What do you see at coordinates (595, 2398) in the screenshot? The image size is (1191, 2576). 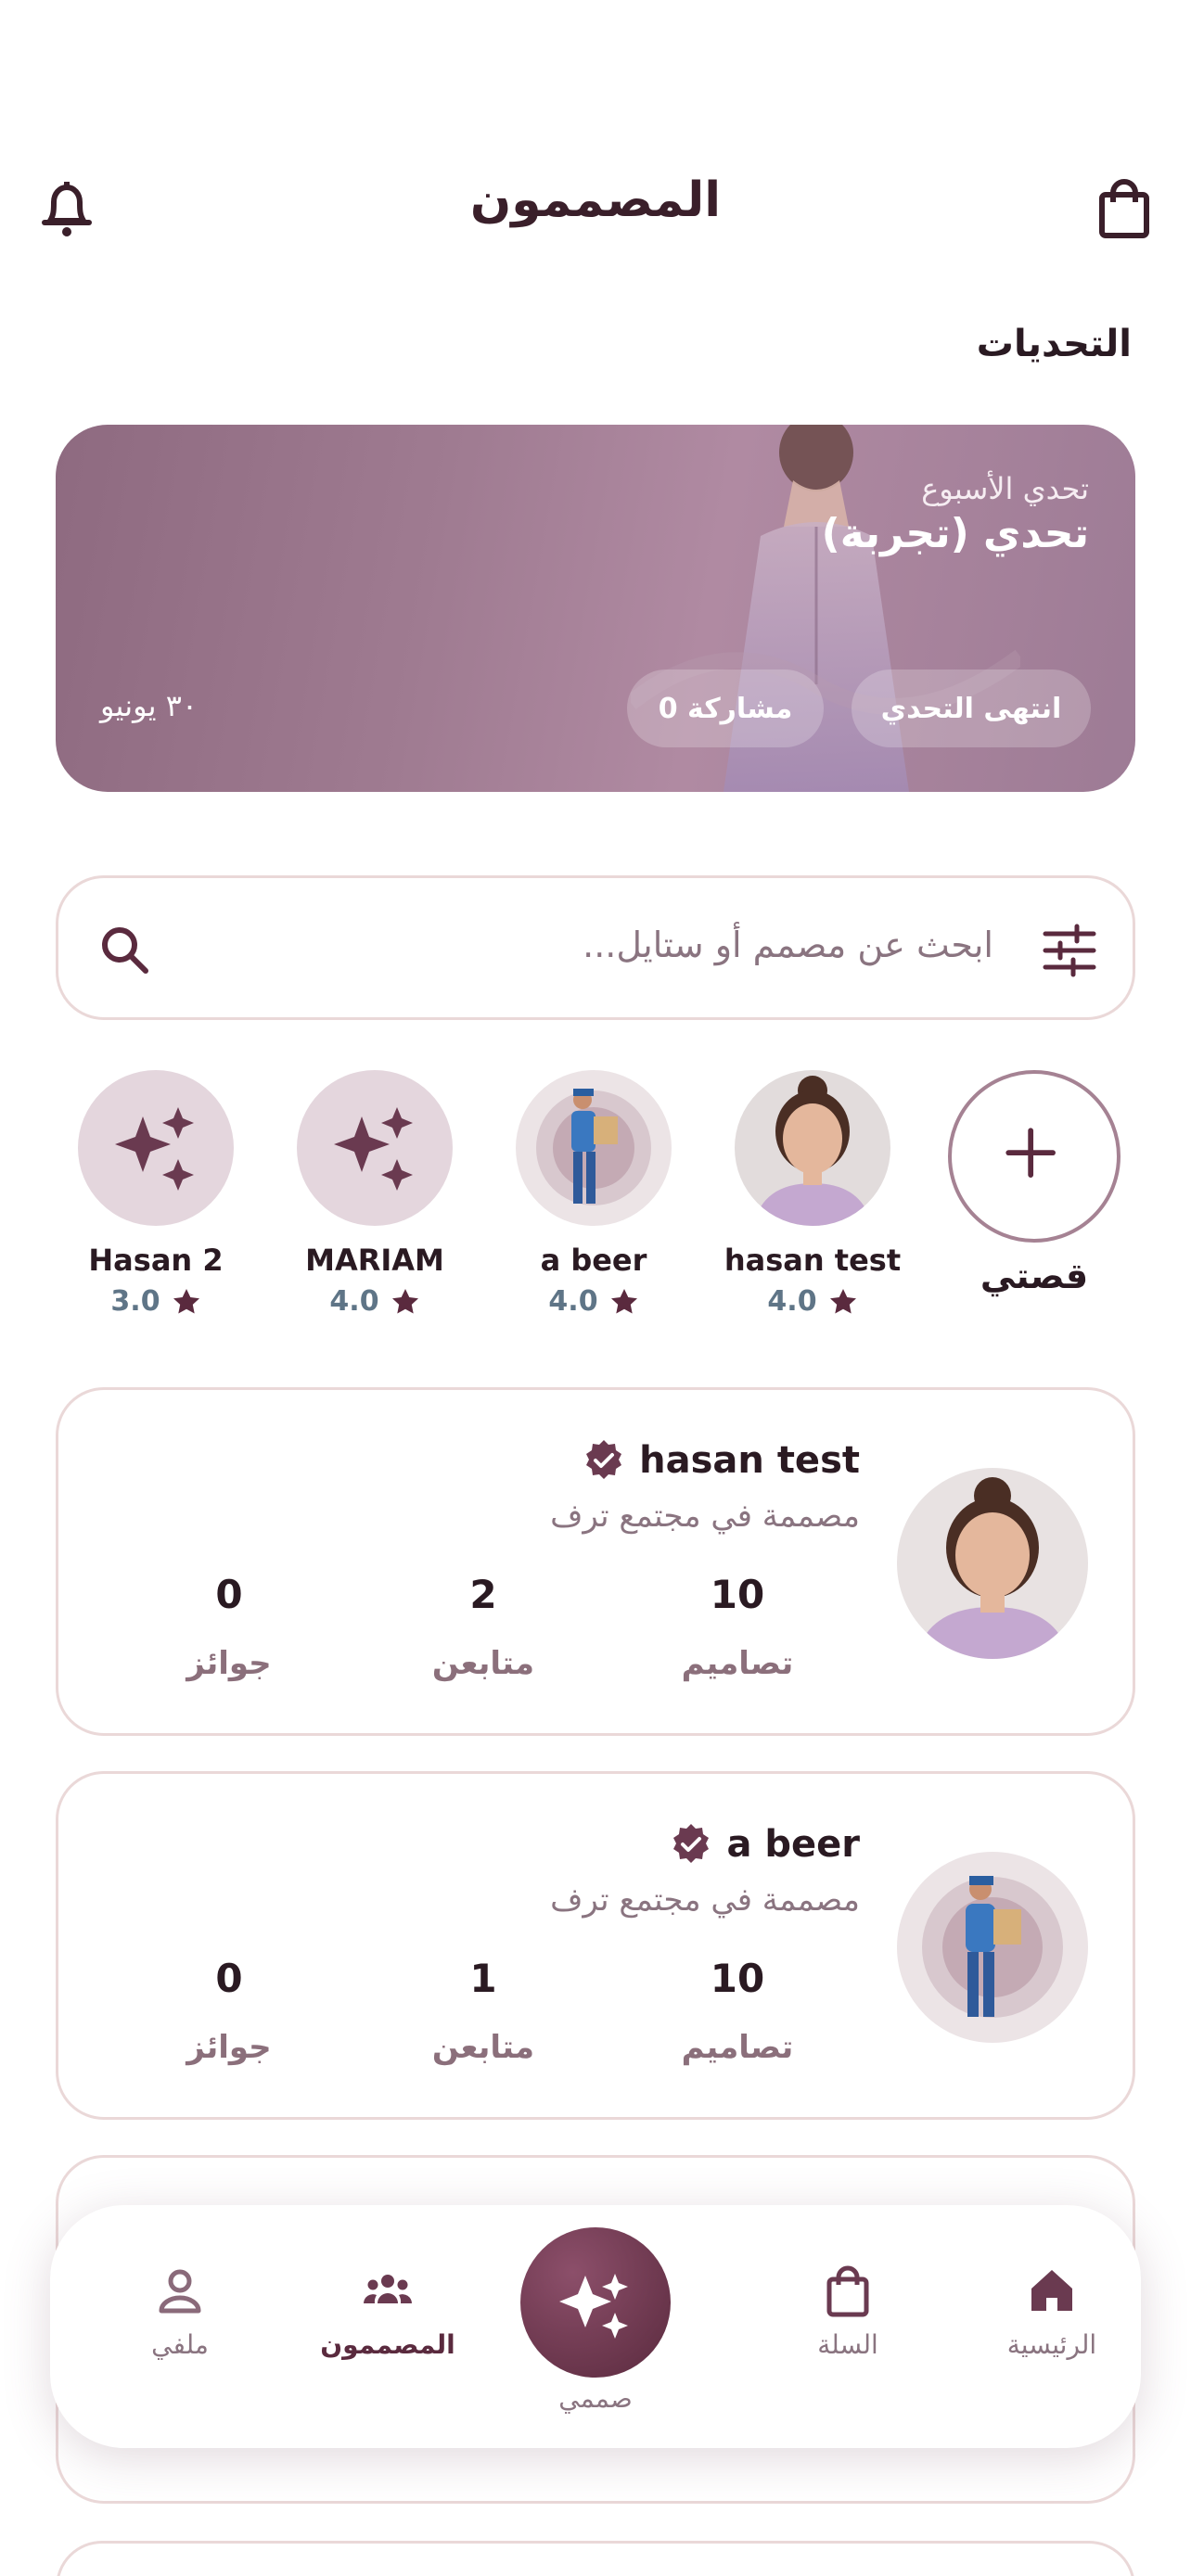 I see `nav-design-label: صممي` at bounding box center [595, 2398].